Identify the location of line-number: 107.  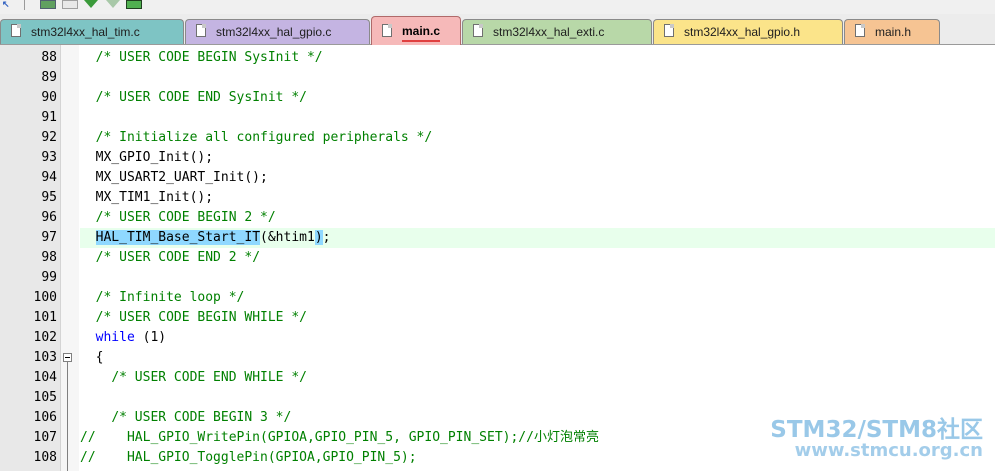
(45, 437).